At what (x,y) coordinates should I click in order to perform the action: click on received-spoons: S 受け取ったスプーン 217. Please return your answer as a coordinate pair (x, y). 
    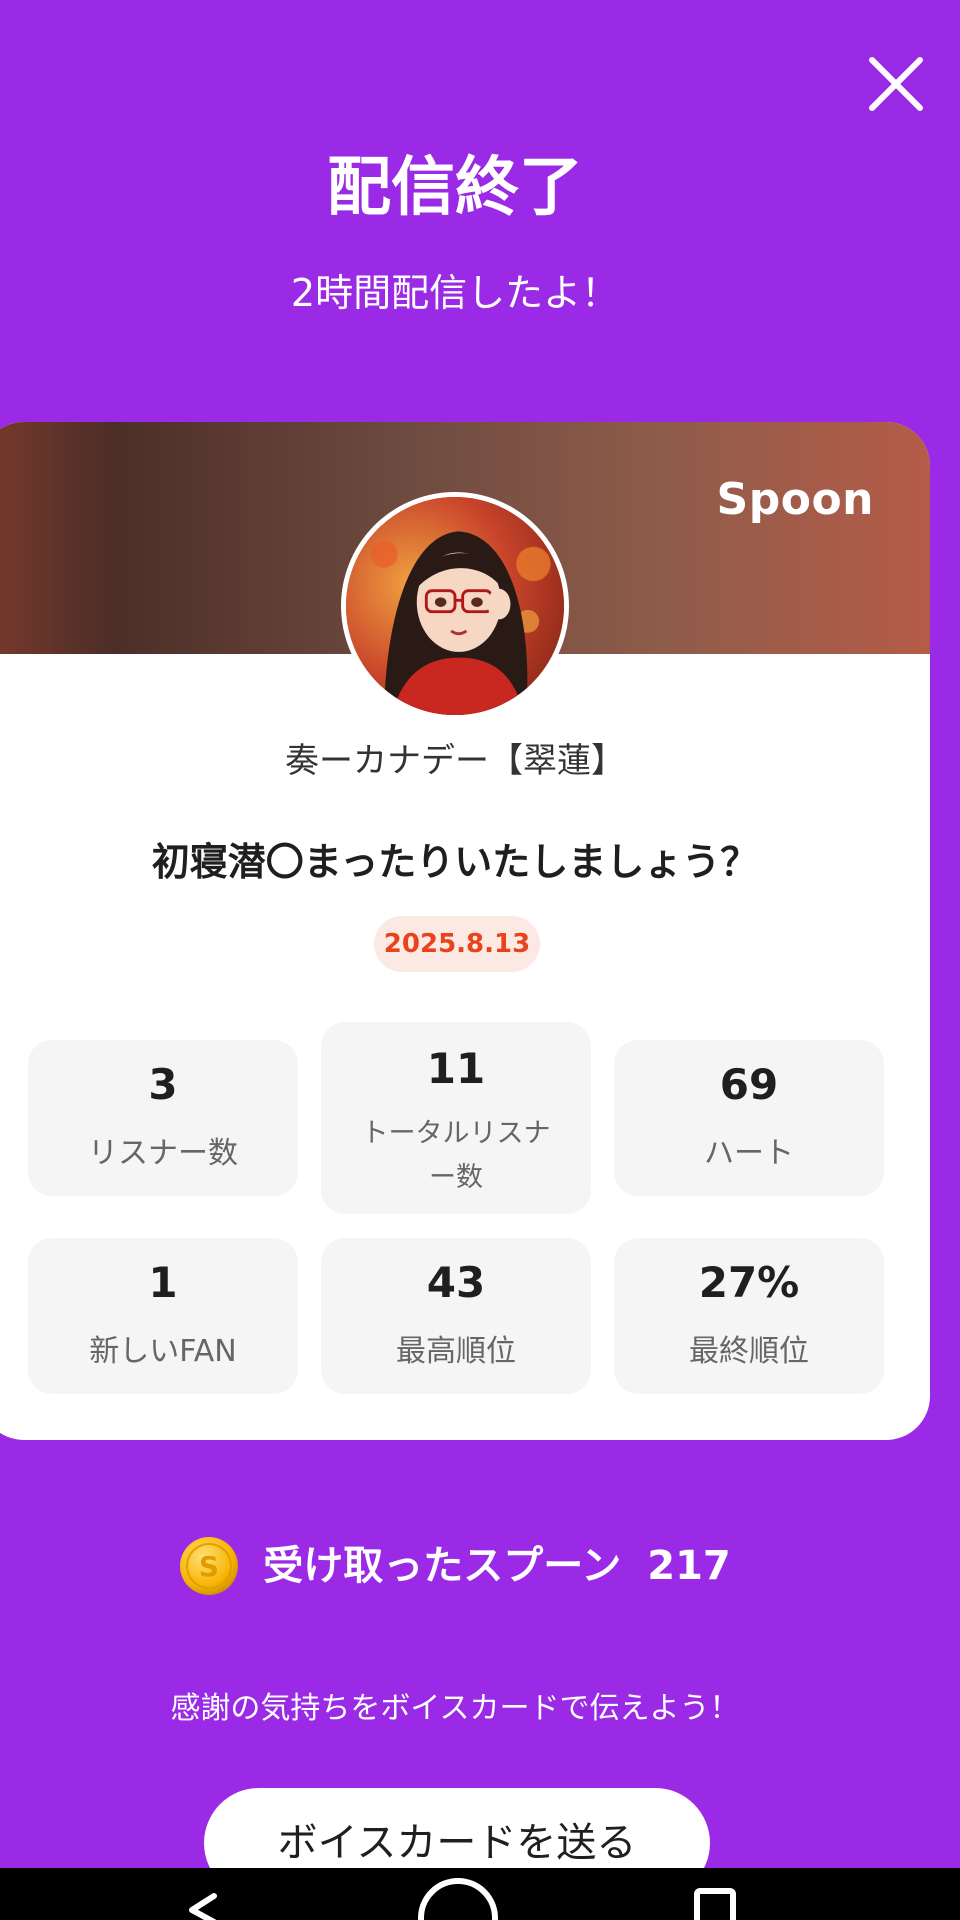
    Looking at the image, I should click on (455, 1566).